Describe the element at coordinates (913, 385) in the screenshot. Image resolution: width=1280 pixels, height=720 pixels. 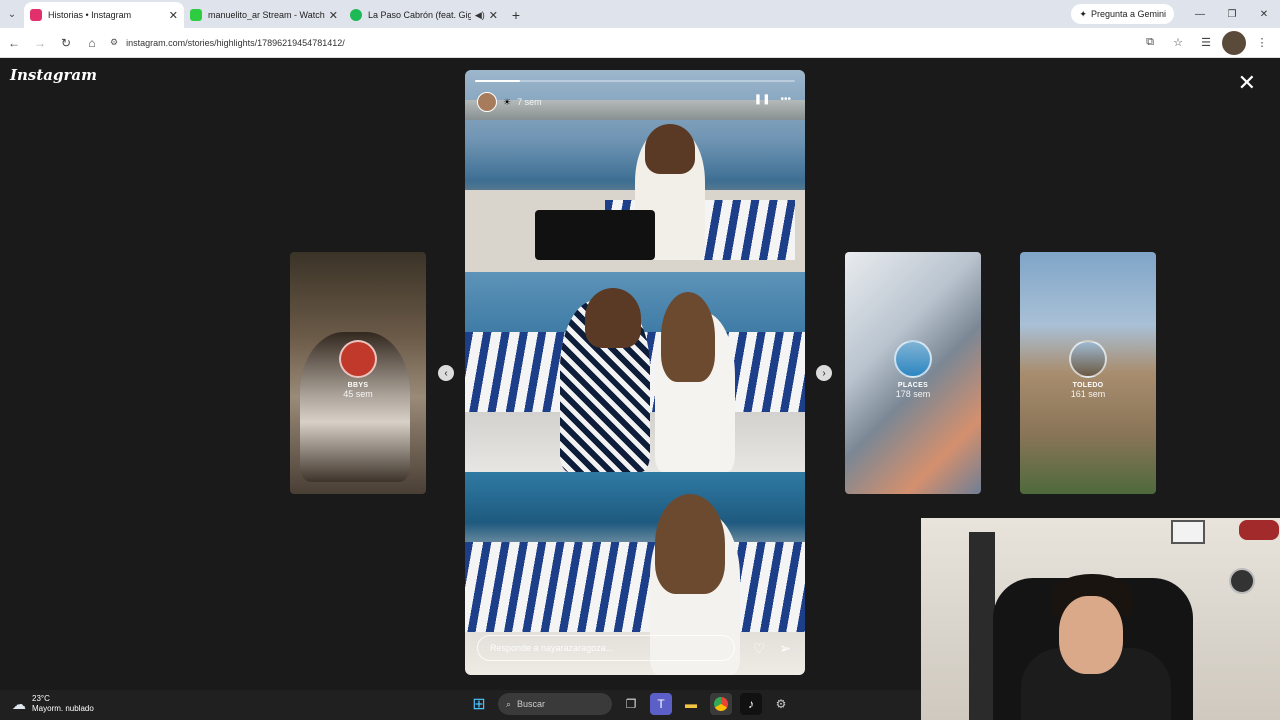
I see `highlight-name: PLACES` at that location.